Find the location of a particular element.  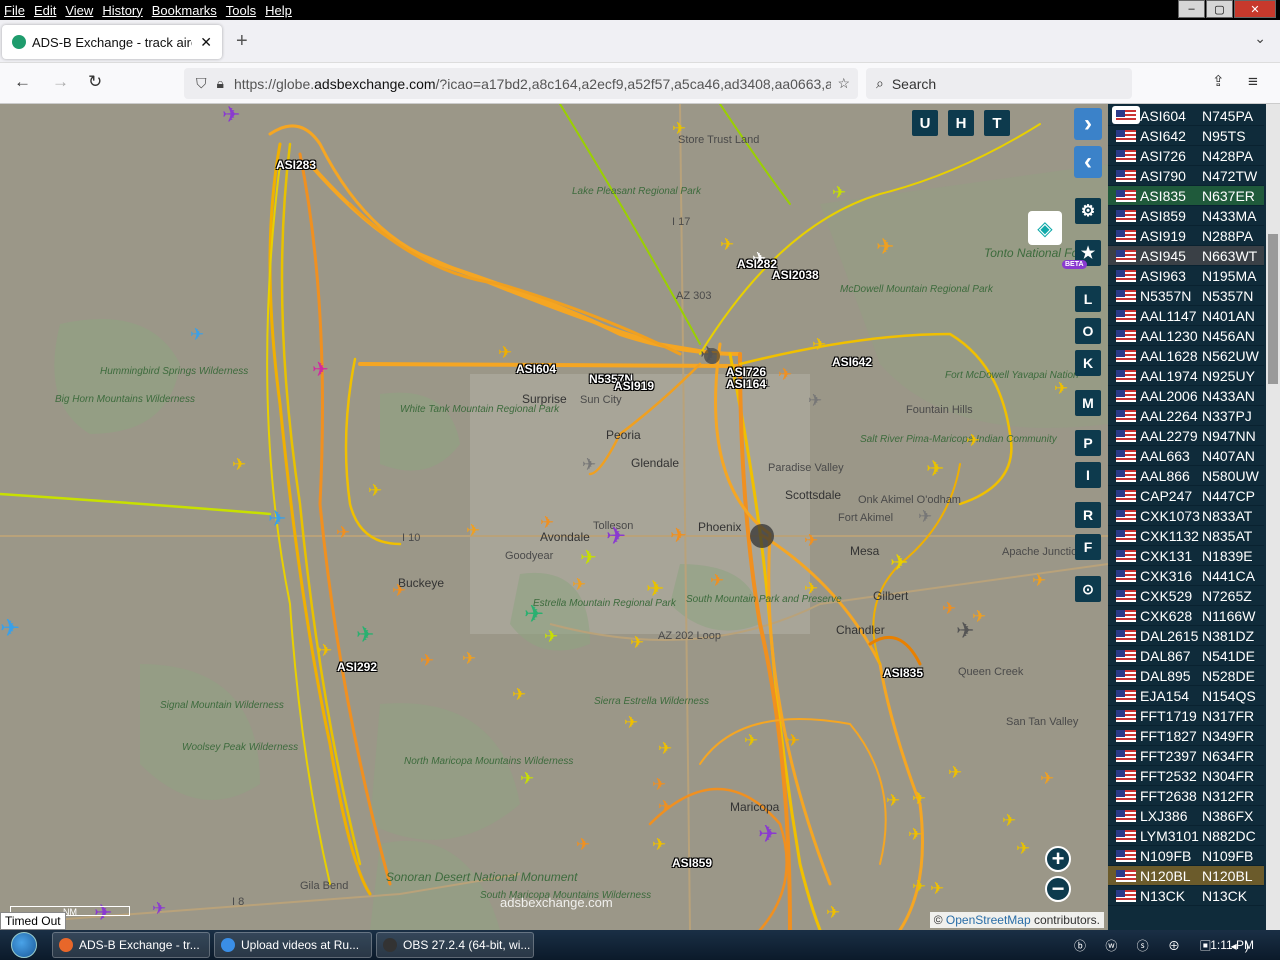

aircraft-label: ASI642 is located at coordinates (852, 362).